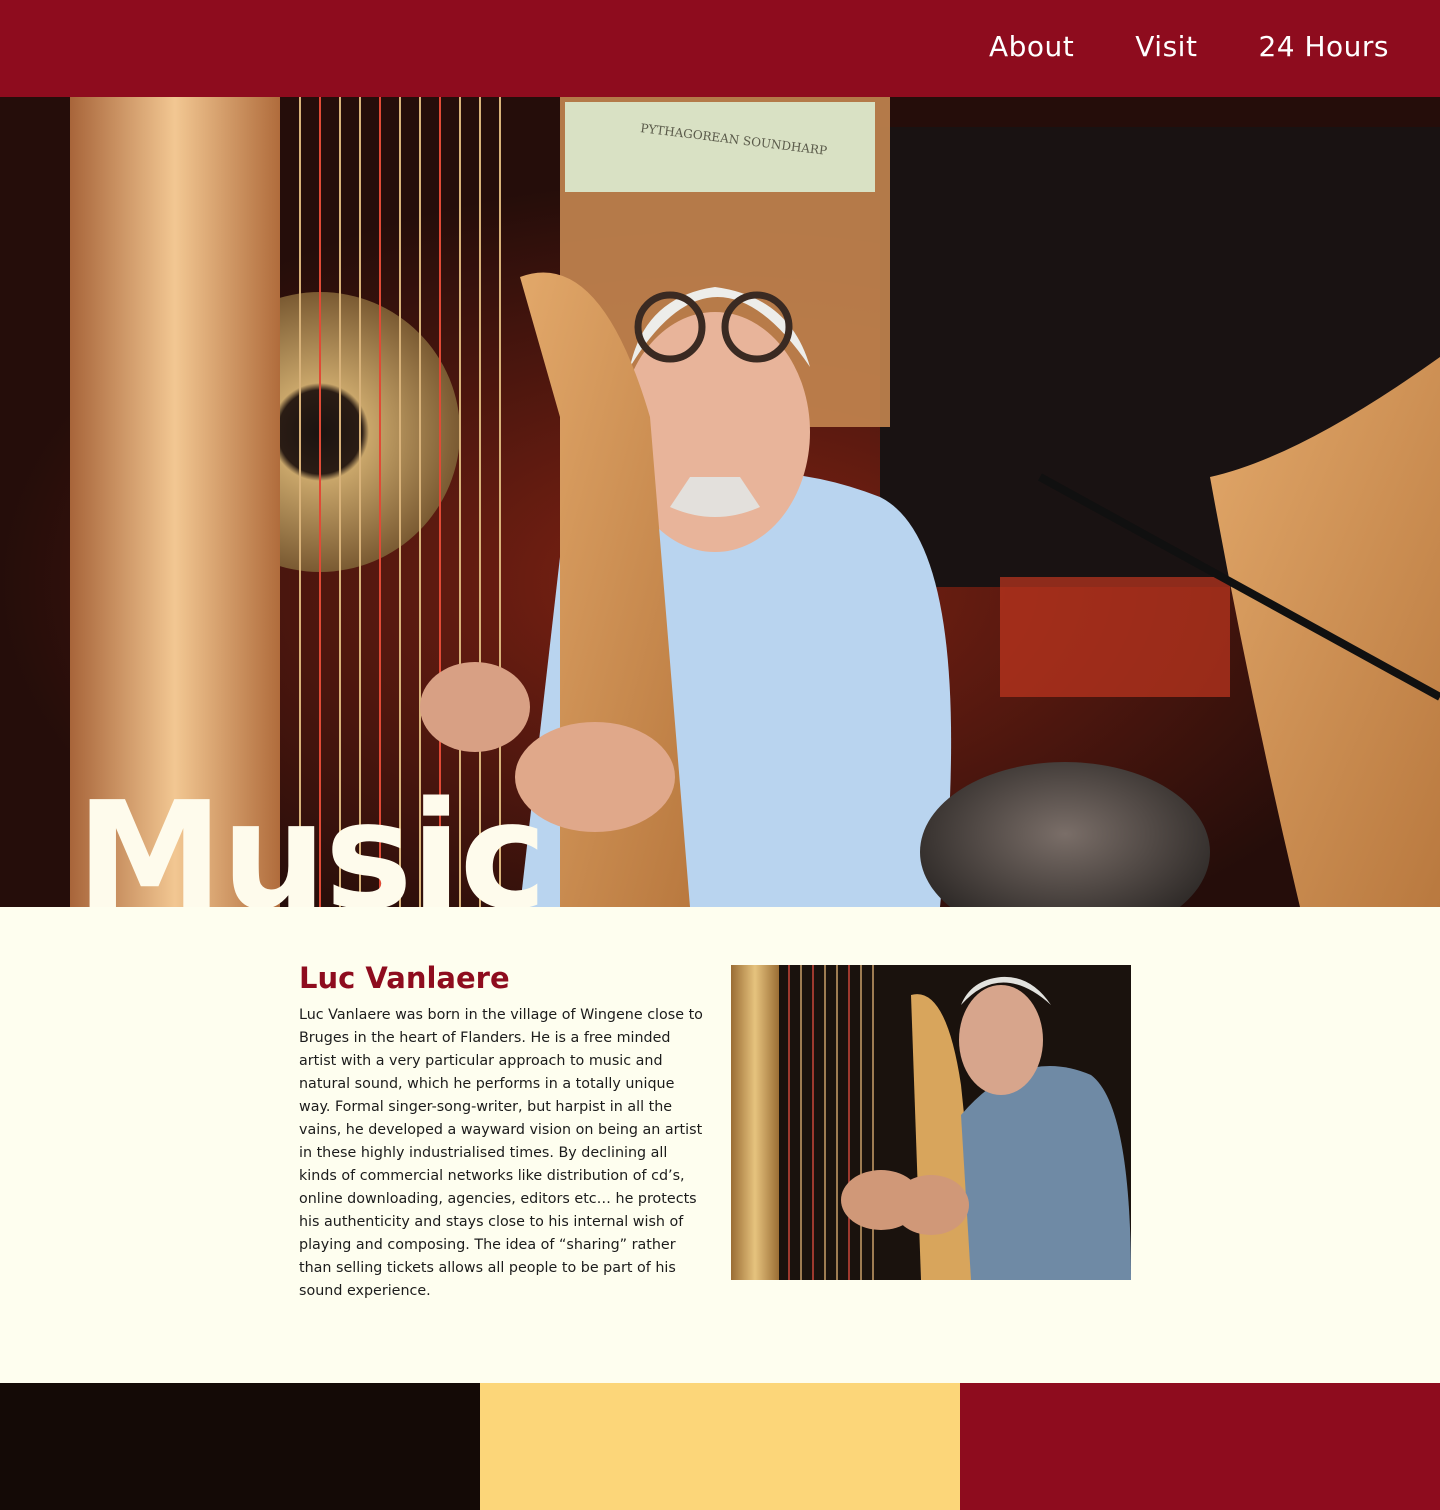 The height and width of the screenshot is (1510, 1440). I want to click on footer-swatch-gold, so click(720, 1446).